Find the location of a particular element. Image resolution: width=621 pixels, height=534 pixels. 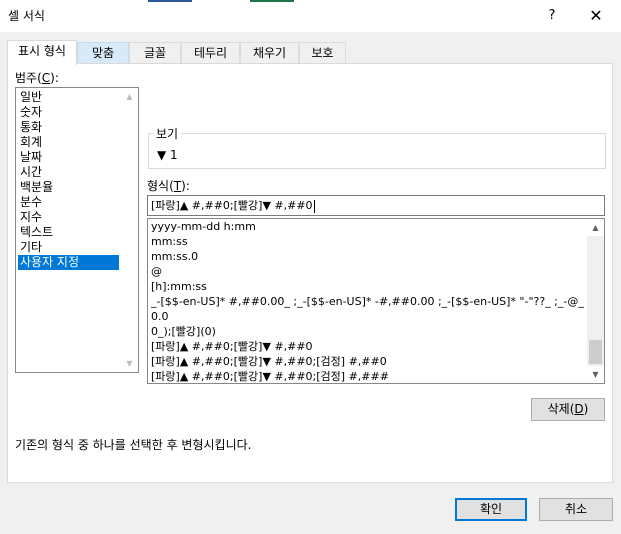

close-button: ✕ is located at coordinates (596, 16).